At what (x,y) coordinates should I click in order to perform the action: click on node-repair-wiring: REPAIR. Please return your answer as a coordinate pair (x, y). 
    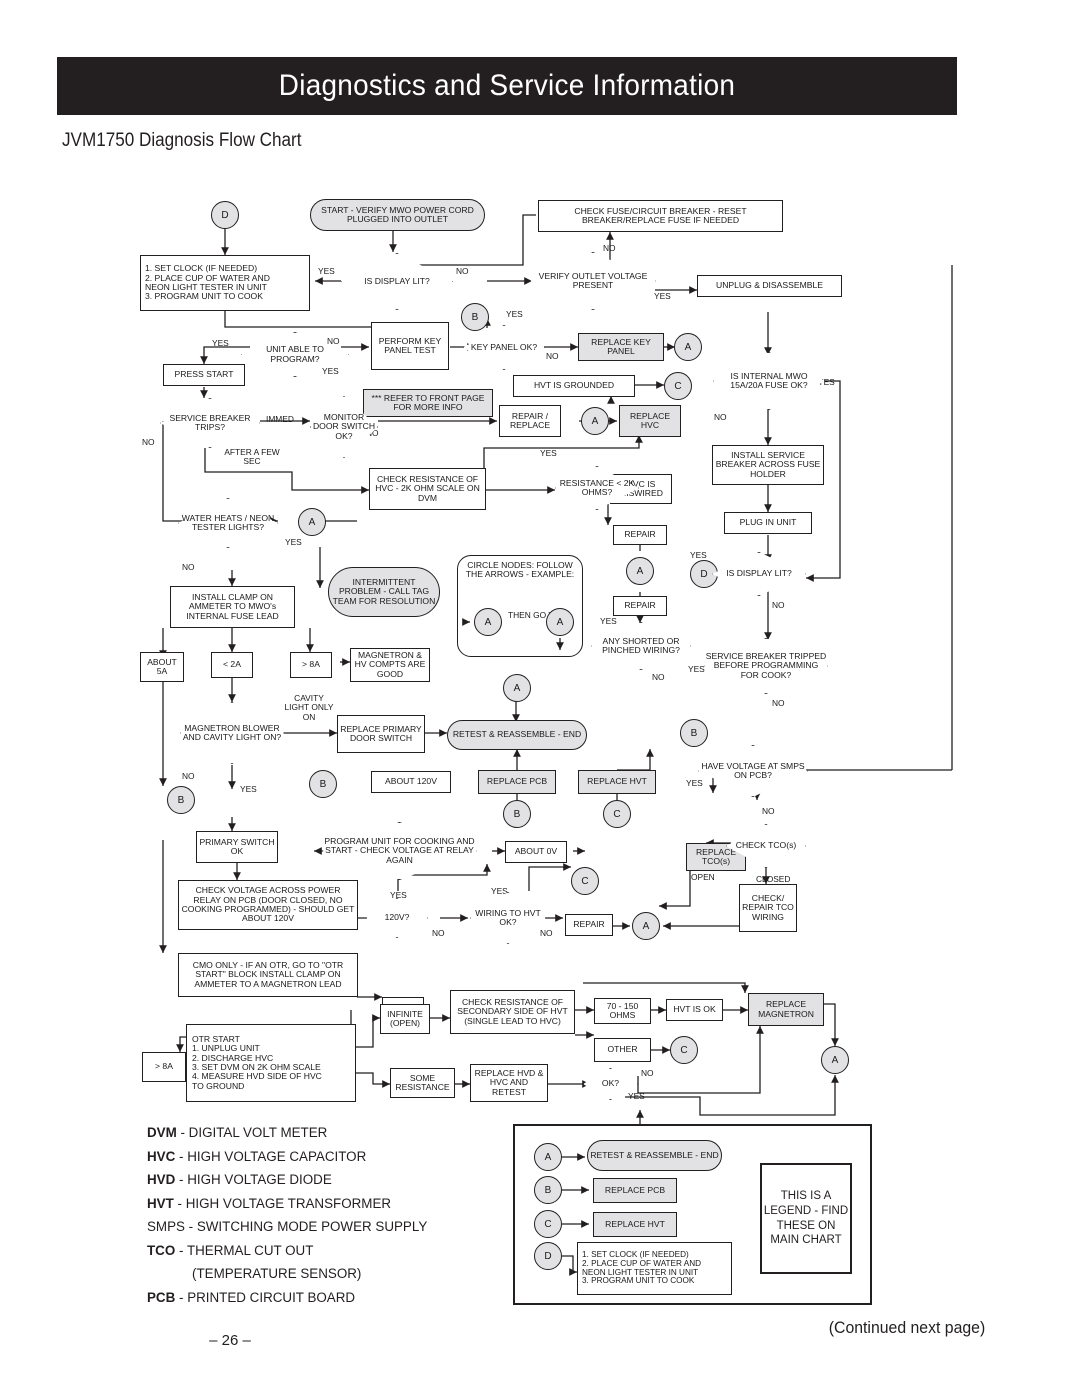
    Looking at the image, I should click on (589, 925).